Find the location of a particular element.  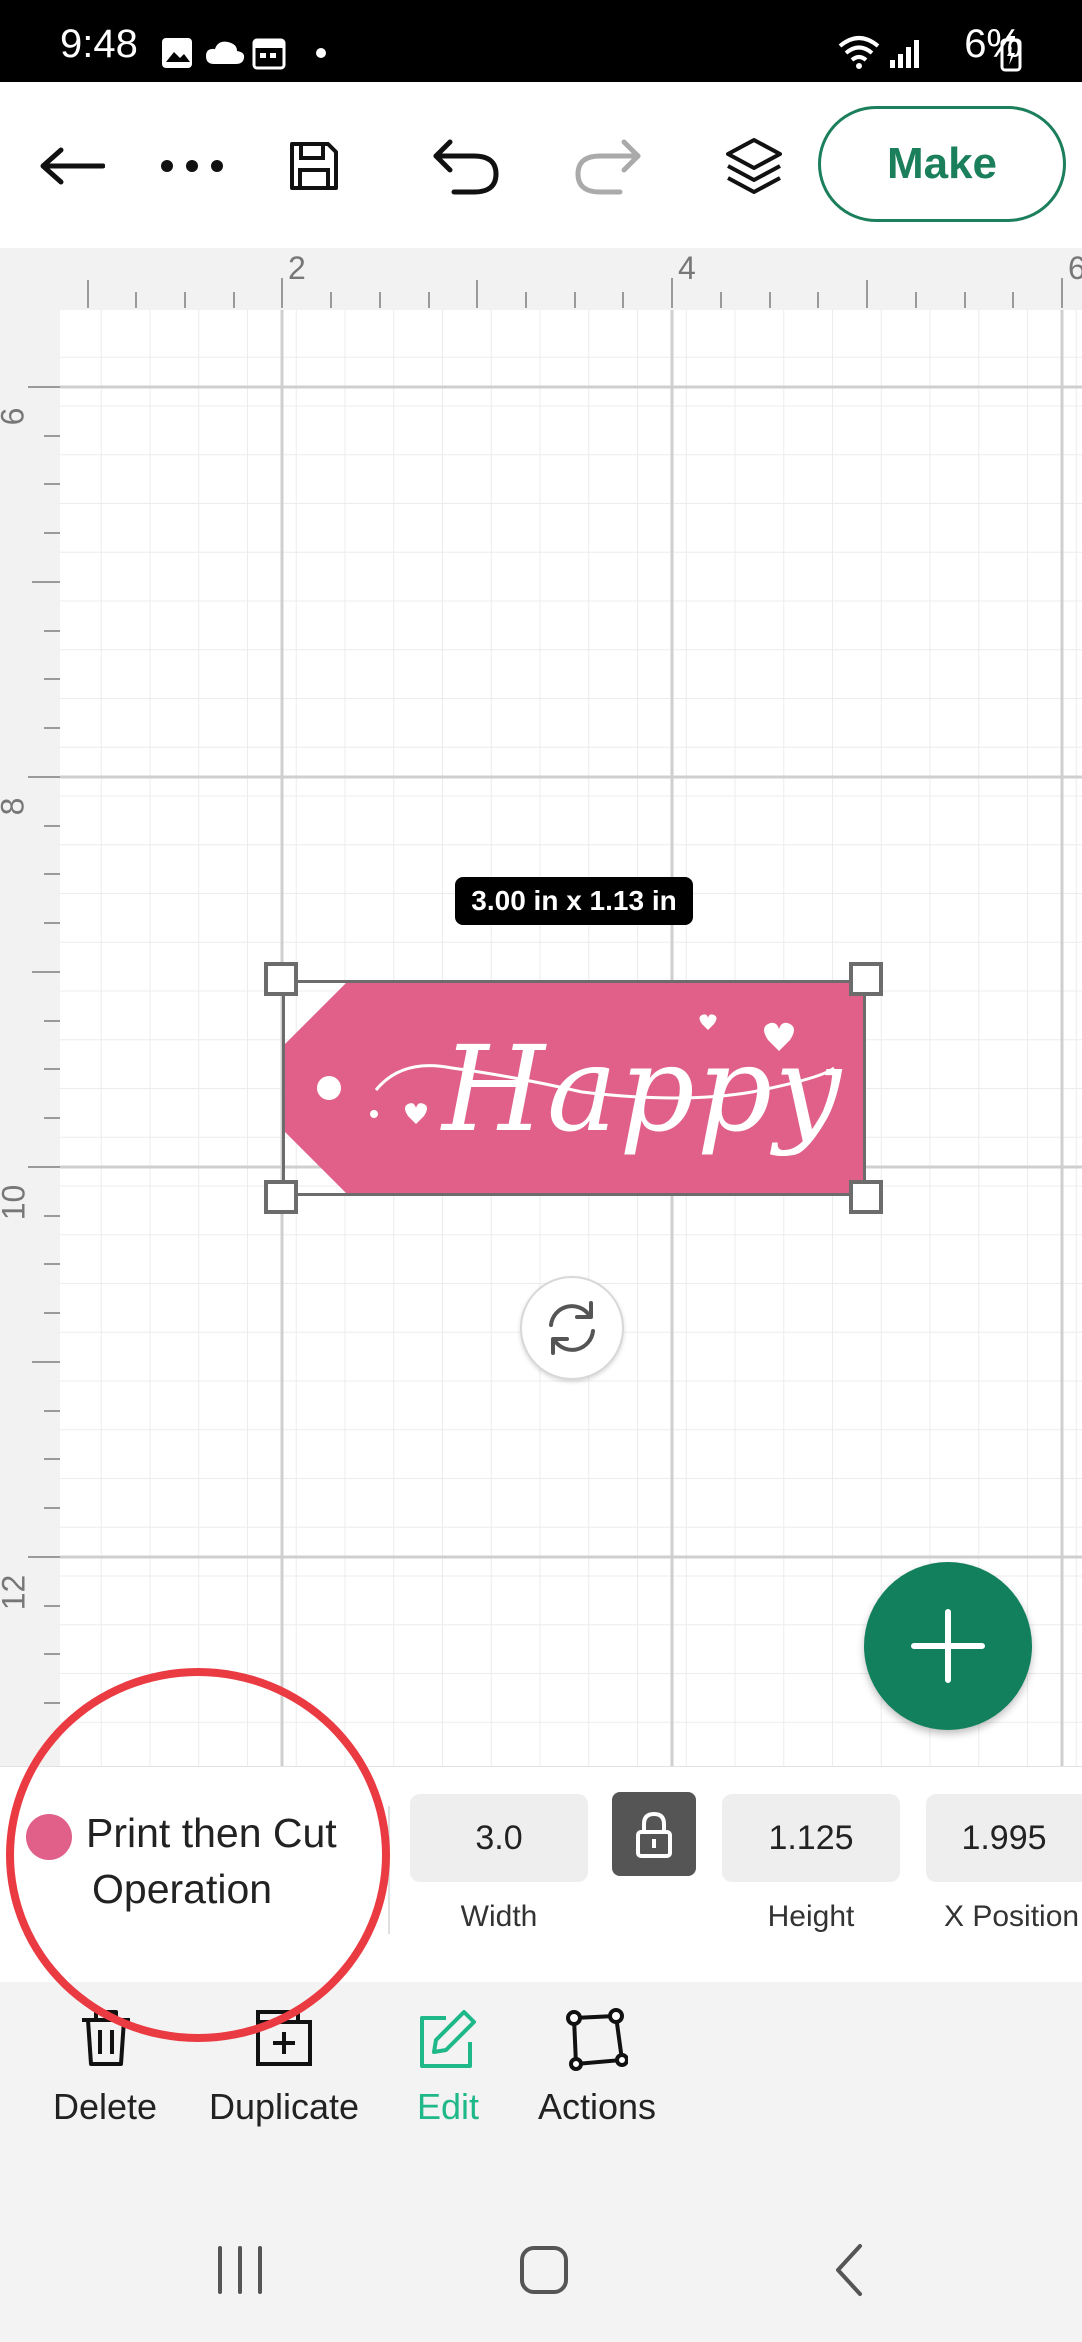

wifi-icon is located at coordinates (859, 52).